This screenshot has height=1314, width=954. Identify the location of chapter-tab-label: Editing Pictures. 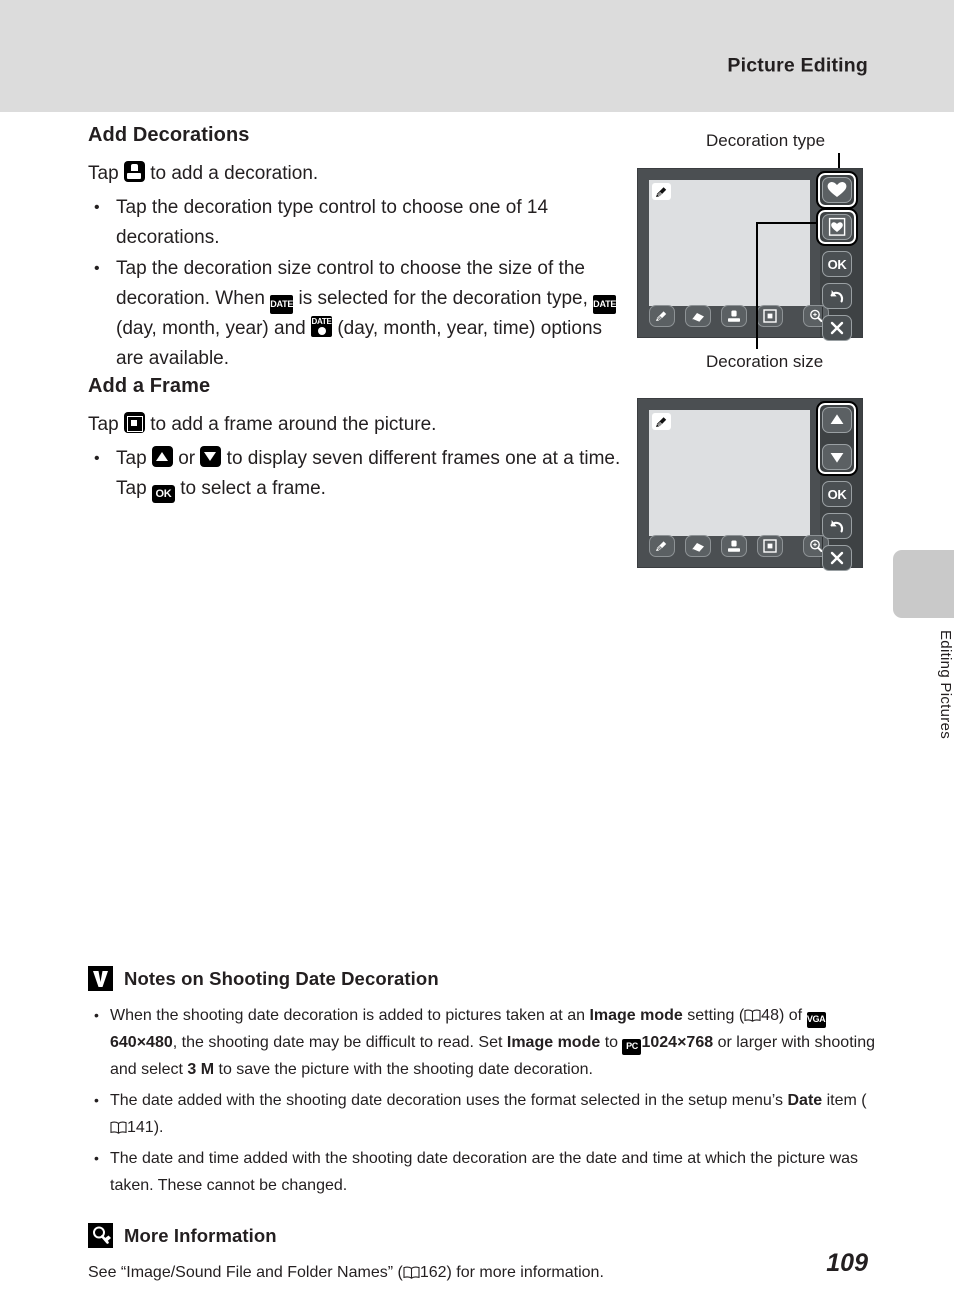
(945, 685).